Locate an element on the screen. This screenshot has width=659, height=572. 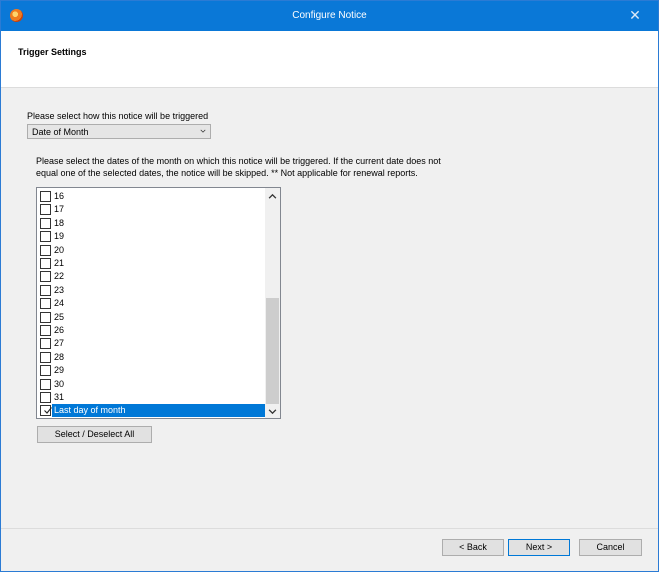
back-button: < Back is located at coordinates (473, 547).